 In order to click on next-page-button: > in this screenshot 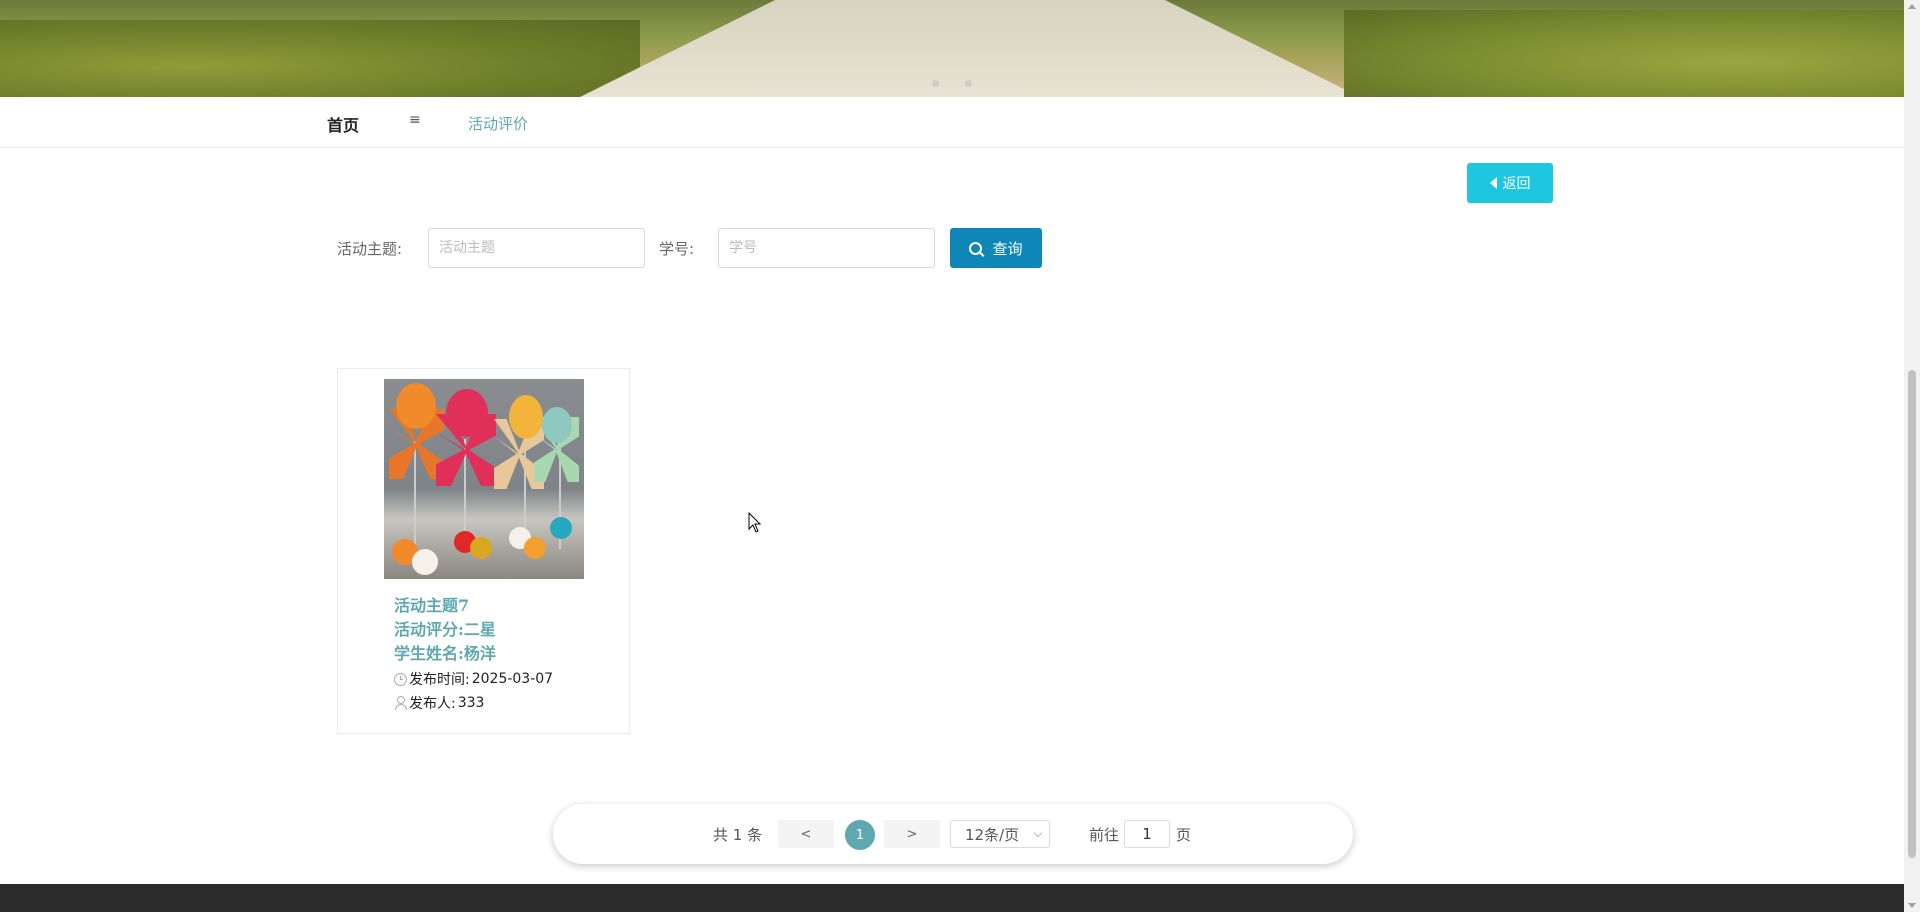, I will do `click(912, 834)`.